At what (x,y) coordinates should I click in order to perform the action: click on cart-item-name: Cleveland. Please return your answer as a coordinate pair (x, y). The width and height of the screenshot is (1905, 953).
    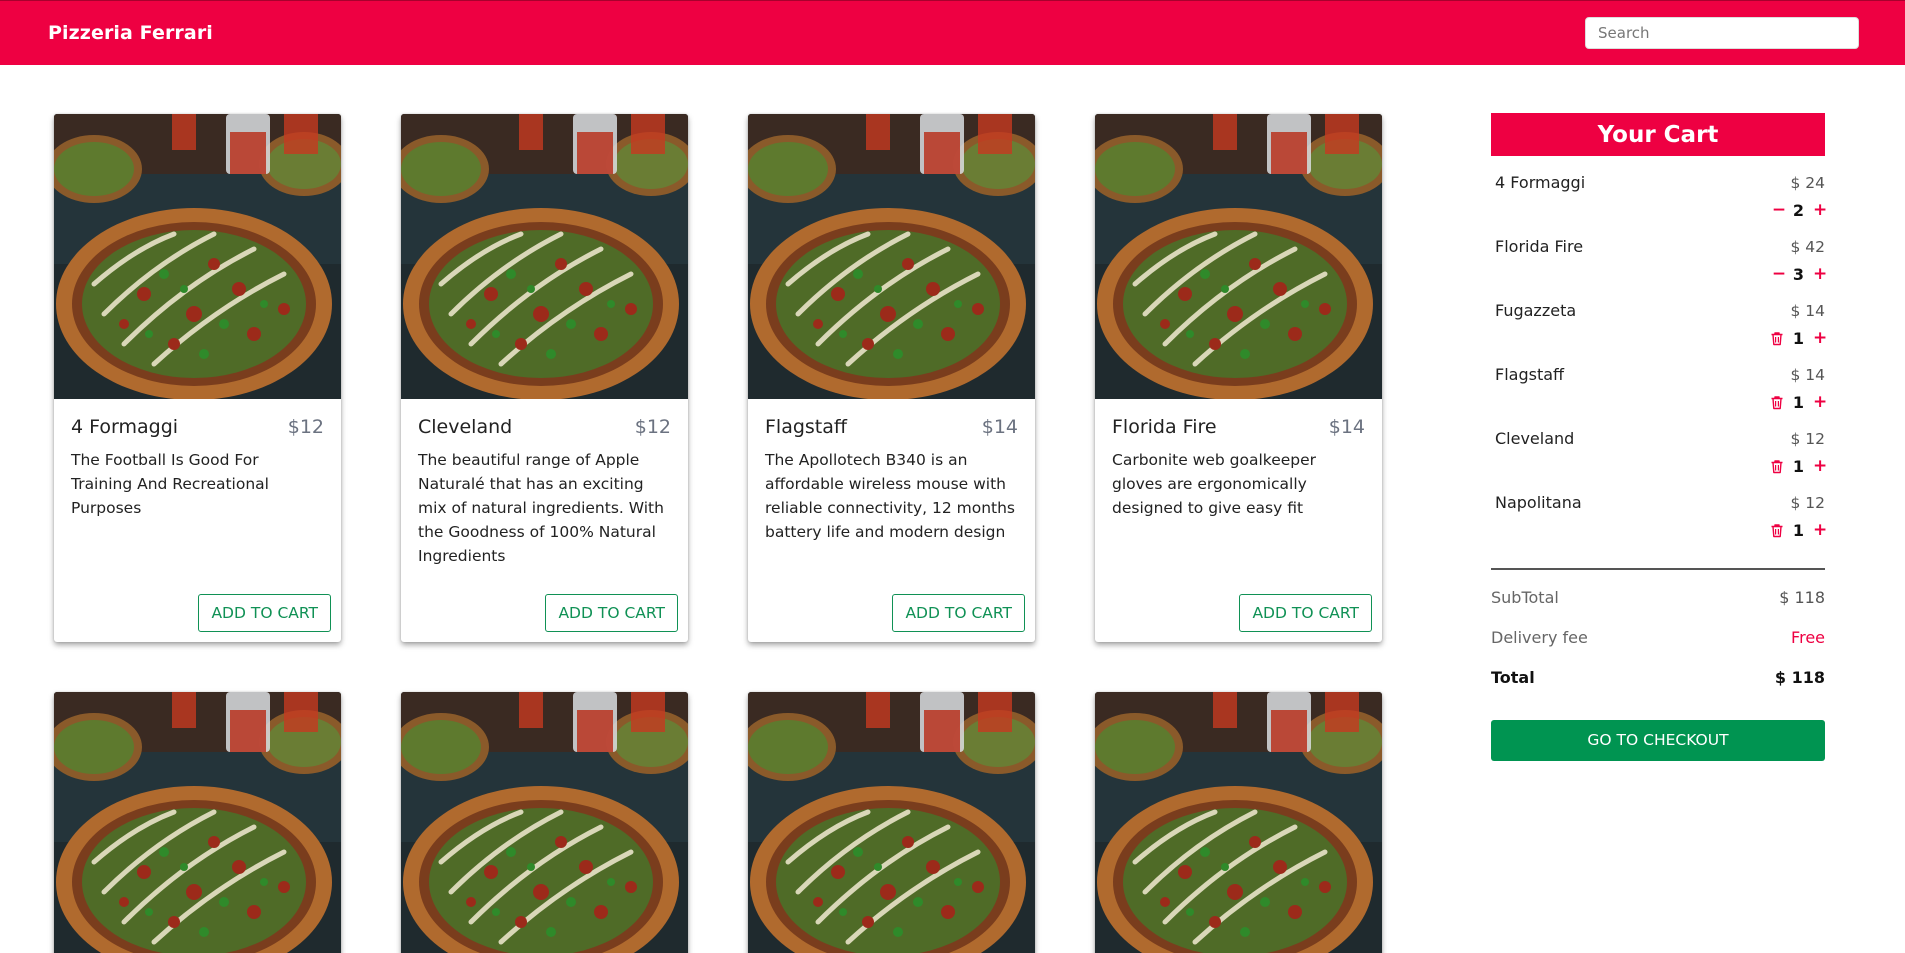
    Looking at the image, I should click on (1535, 438).